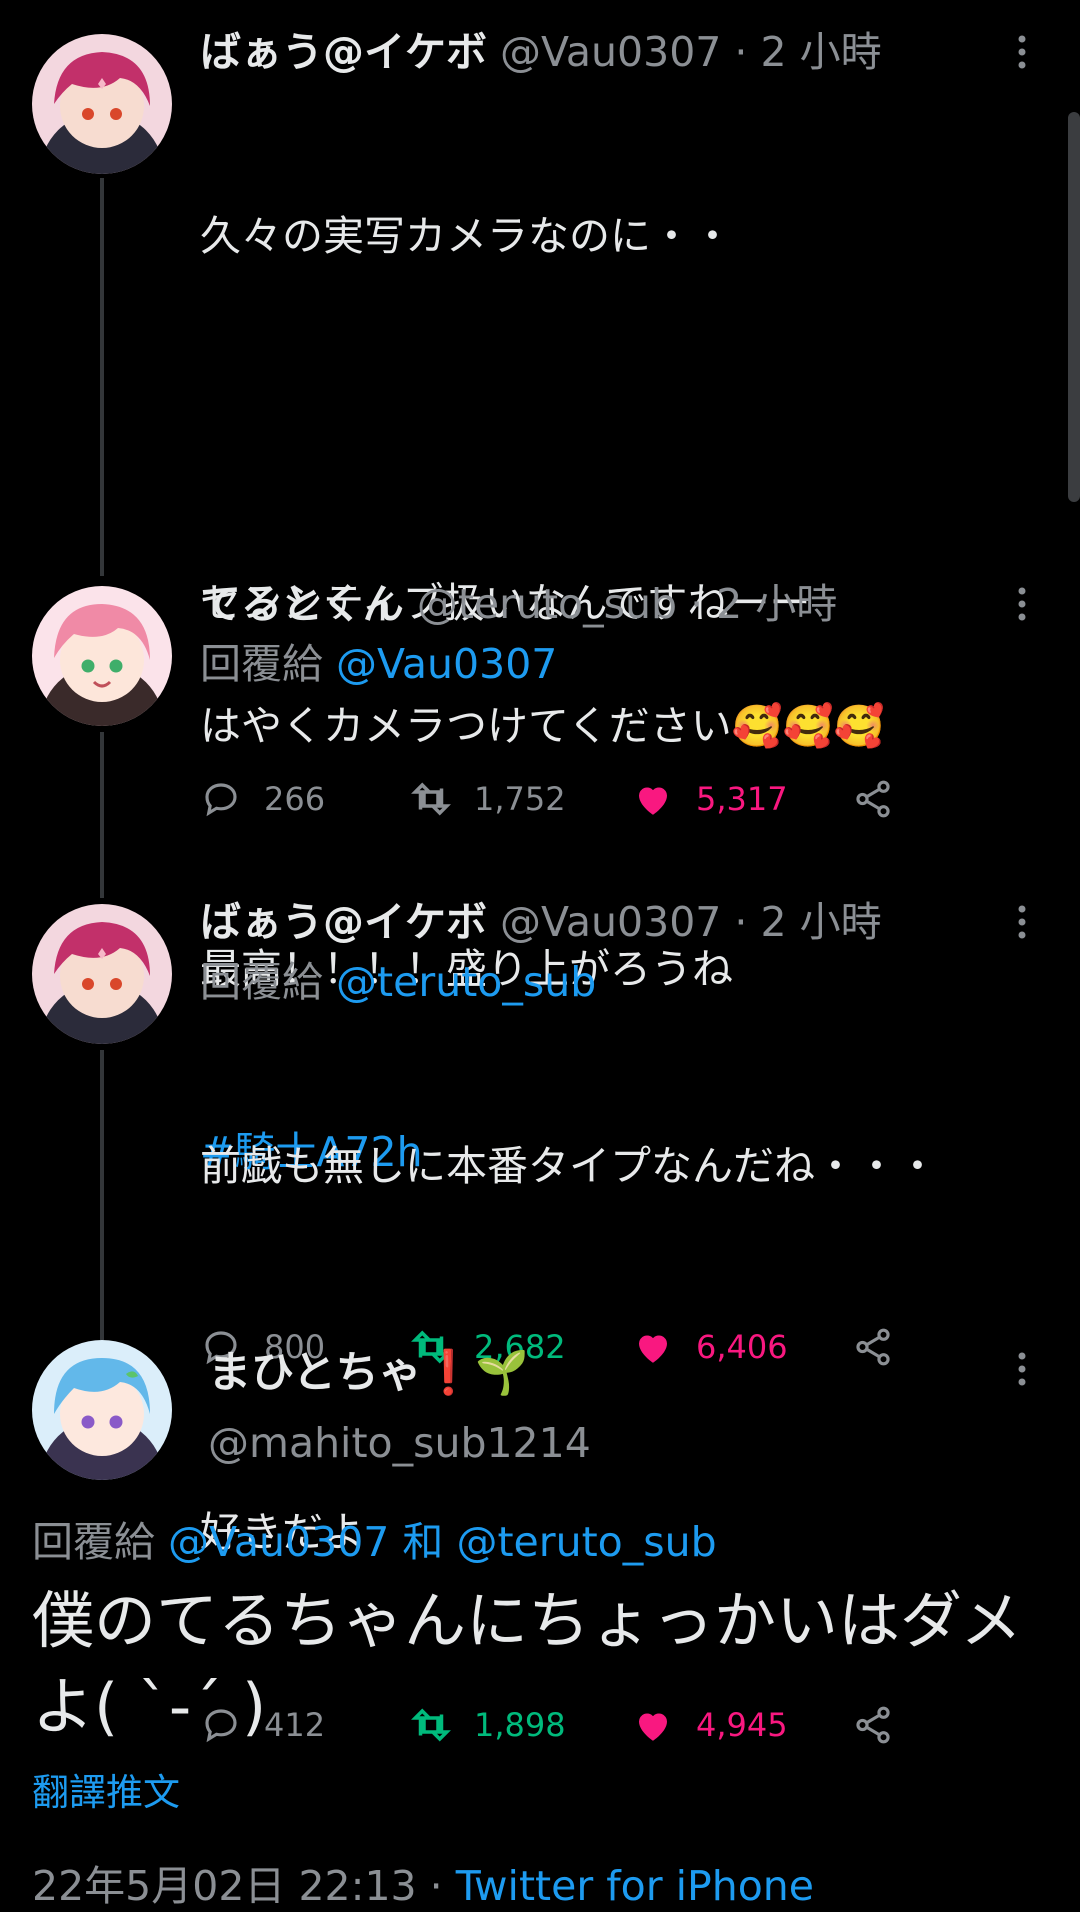 This screenshot has height=1912, width=1080. What do you see at coordinates (620, 664) in the screenshot?
I see `reply-context: 回覆給 @Vau0307` at bounding box center [620, 664].